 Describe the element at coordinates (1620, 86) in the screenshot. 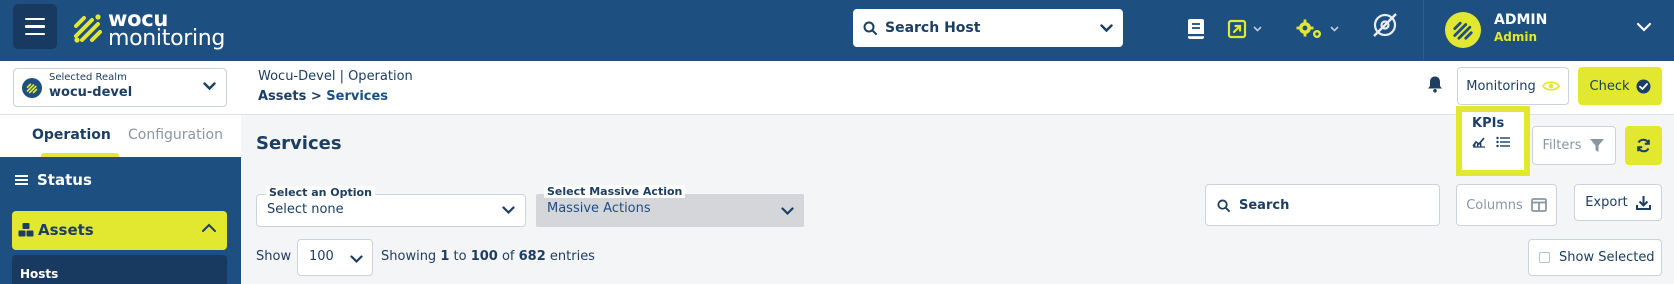

I see `check-button: Check` at that location.